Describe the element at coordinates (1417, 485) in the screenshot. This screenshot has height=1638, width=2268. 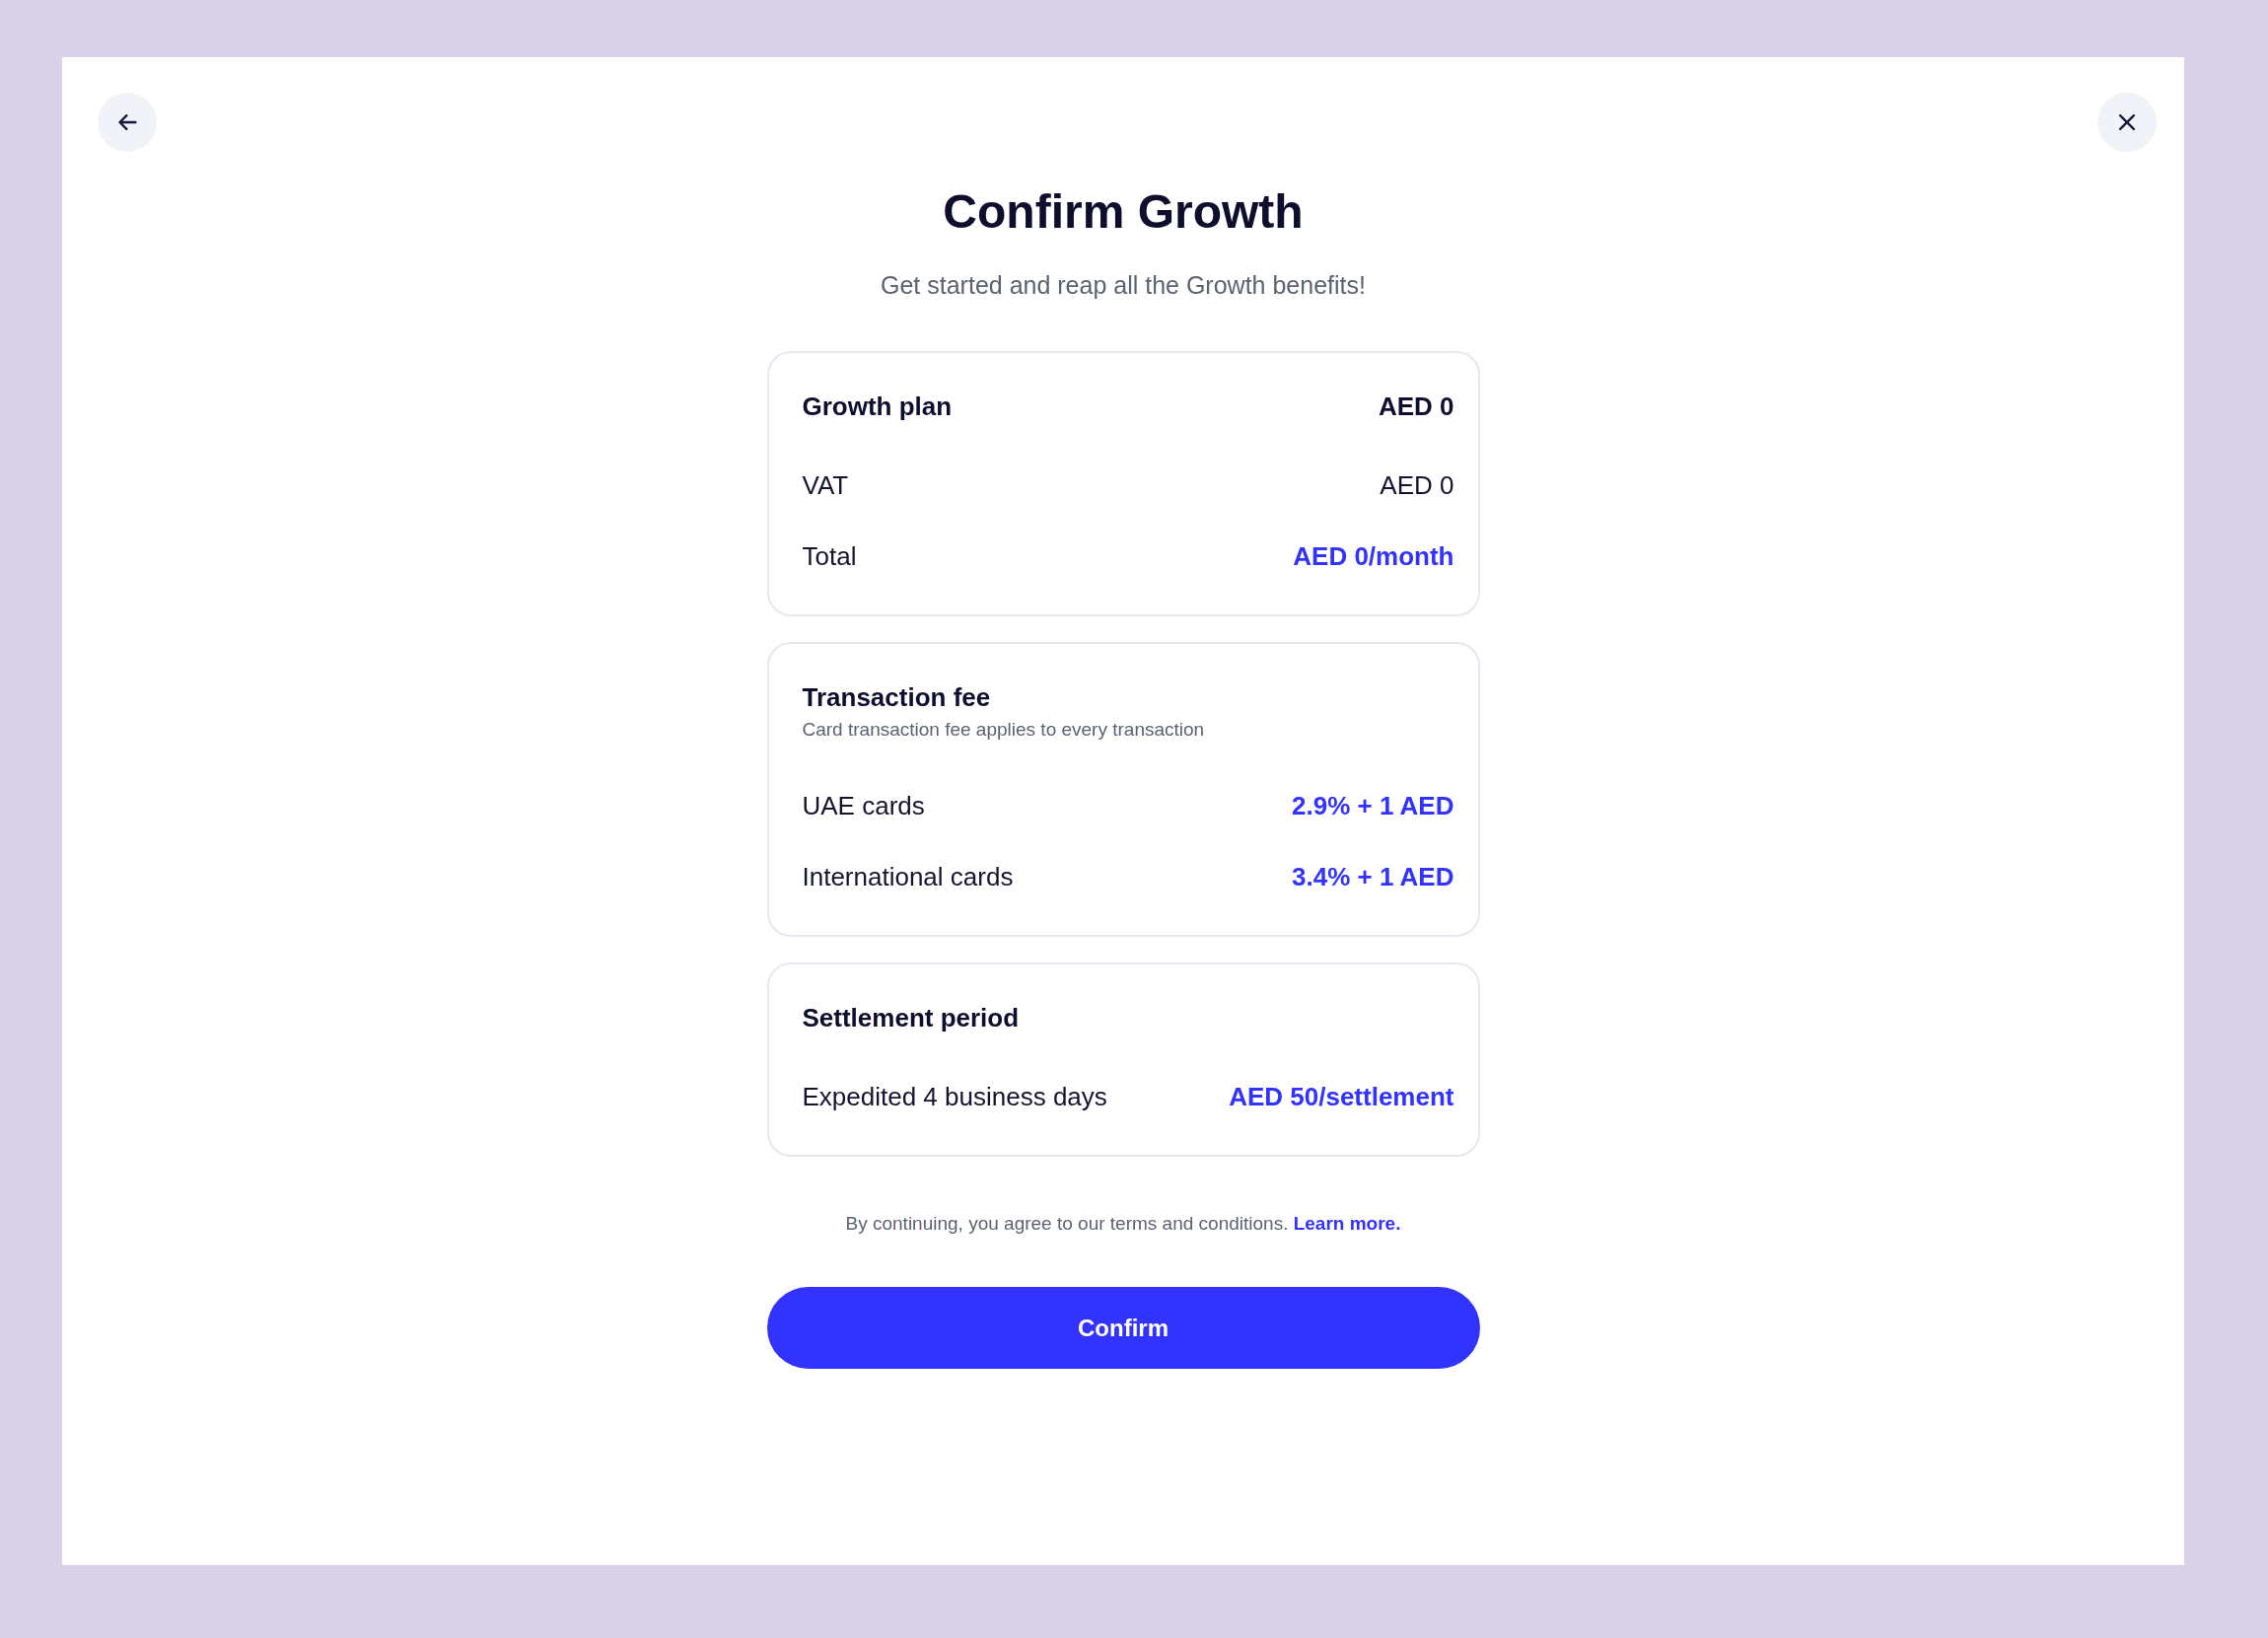
I see `row-value: AED 0` at that location.